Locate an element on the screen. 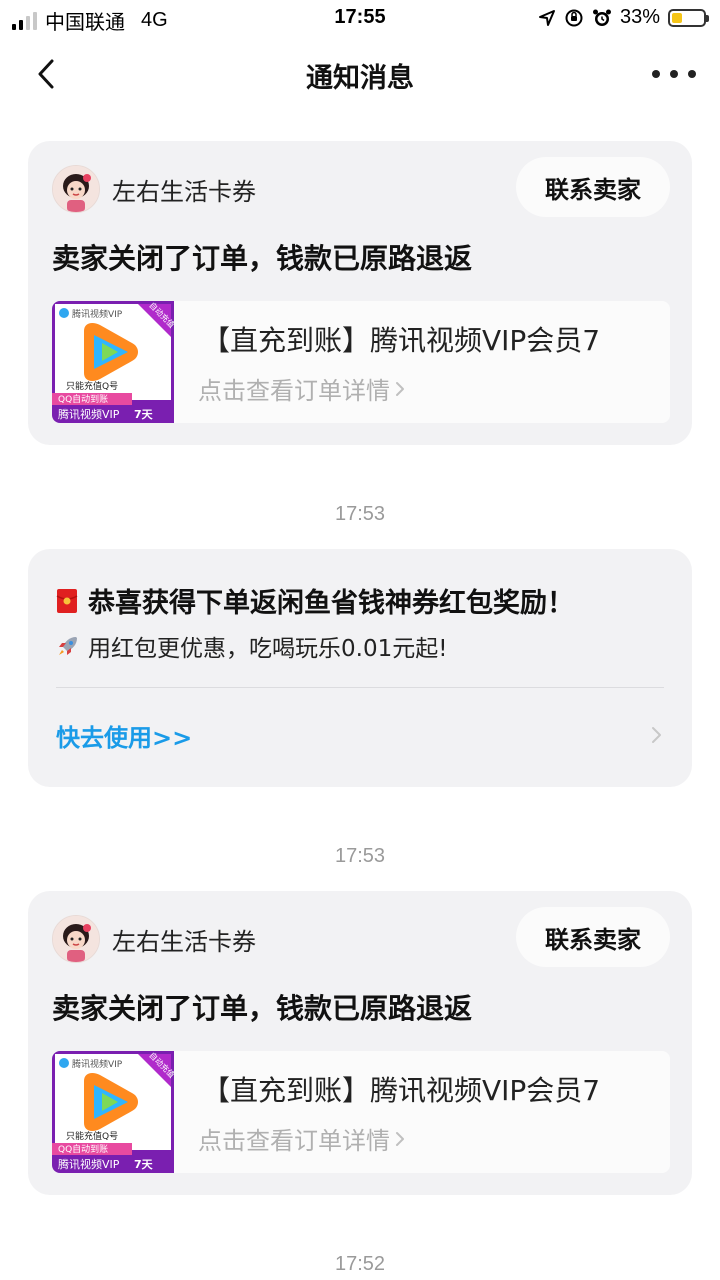 The image size is (720, 1280). alarm-icon is located at coordinates (601, 17).